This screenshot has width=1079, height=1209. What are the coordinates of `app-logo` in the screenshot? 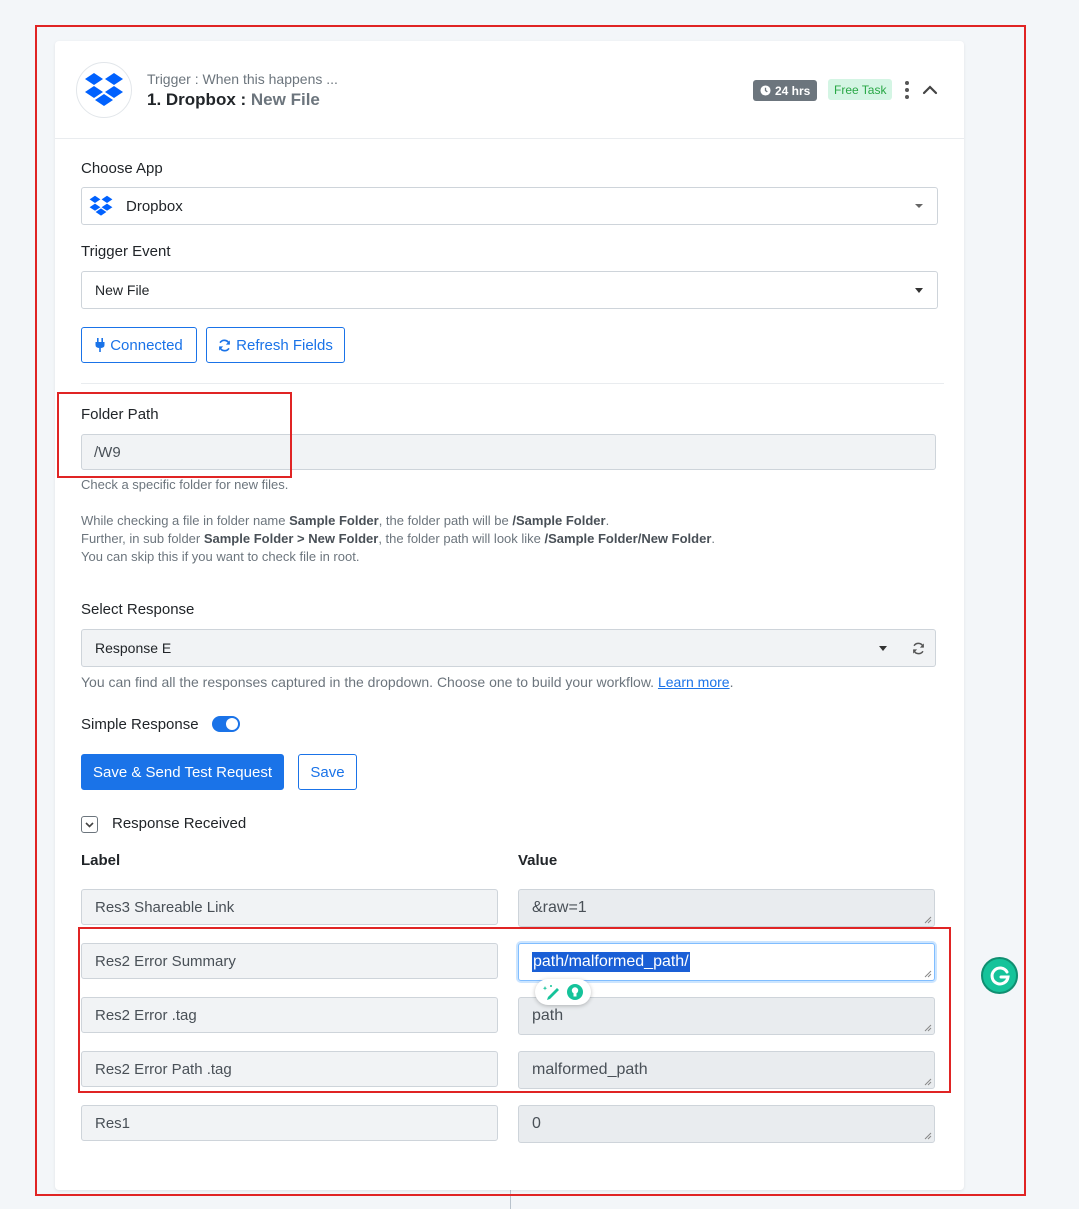 It's located at (104, 90).